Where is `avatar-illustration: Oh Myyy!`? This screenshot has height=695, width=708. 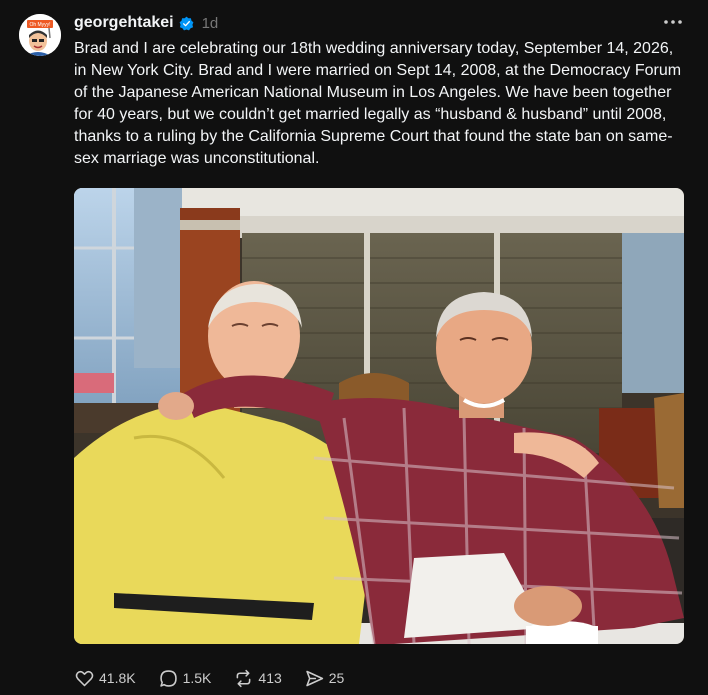 avatar-illustration: Oh Myyy! is located at coordinates (40, 35).